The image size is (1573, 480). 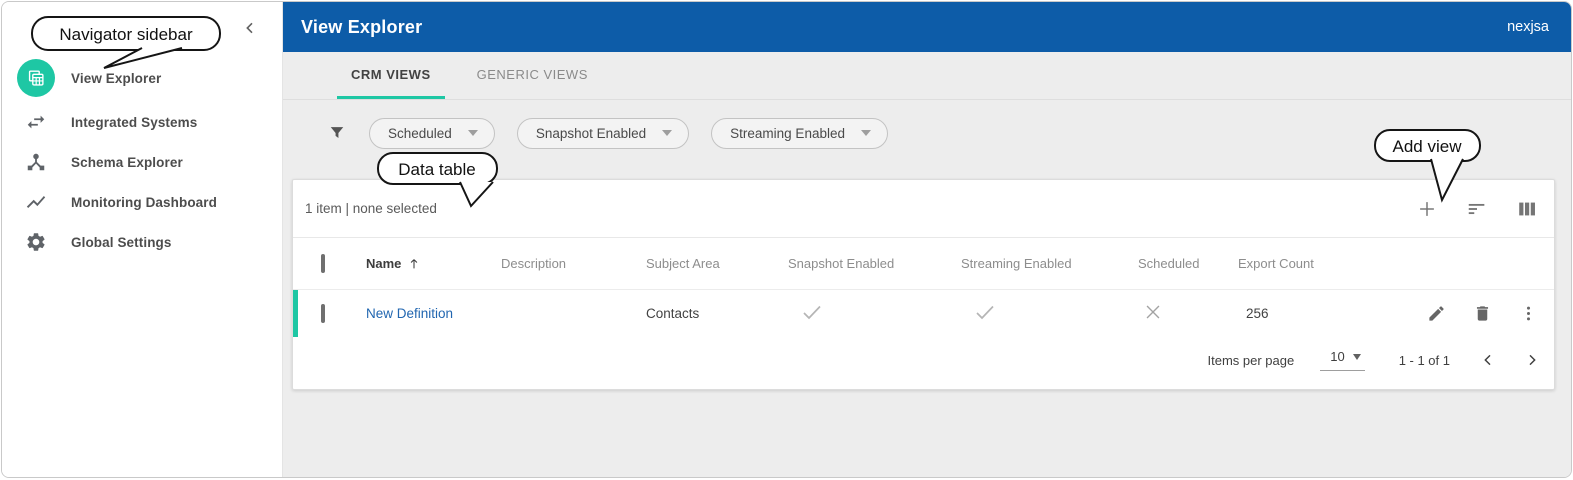 I want to click on tab-bar: CRM VIEWS GENERIC VIEWS, so click(x=927, y=76).